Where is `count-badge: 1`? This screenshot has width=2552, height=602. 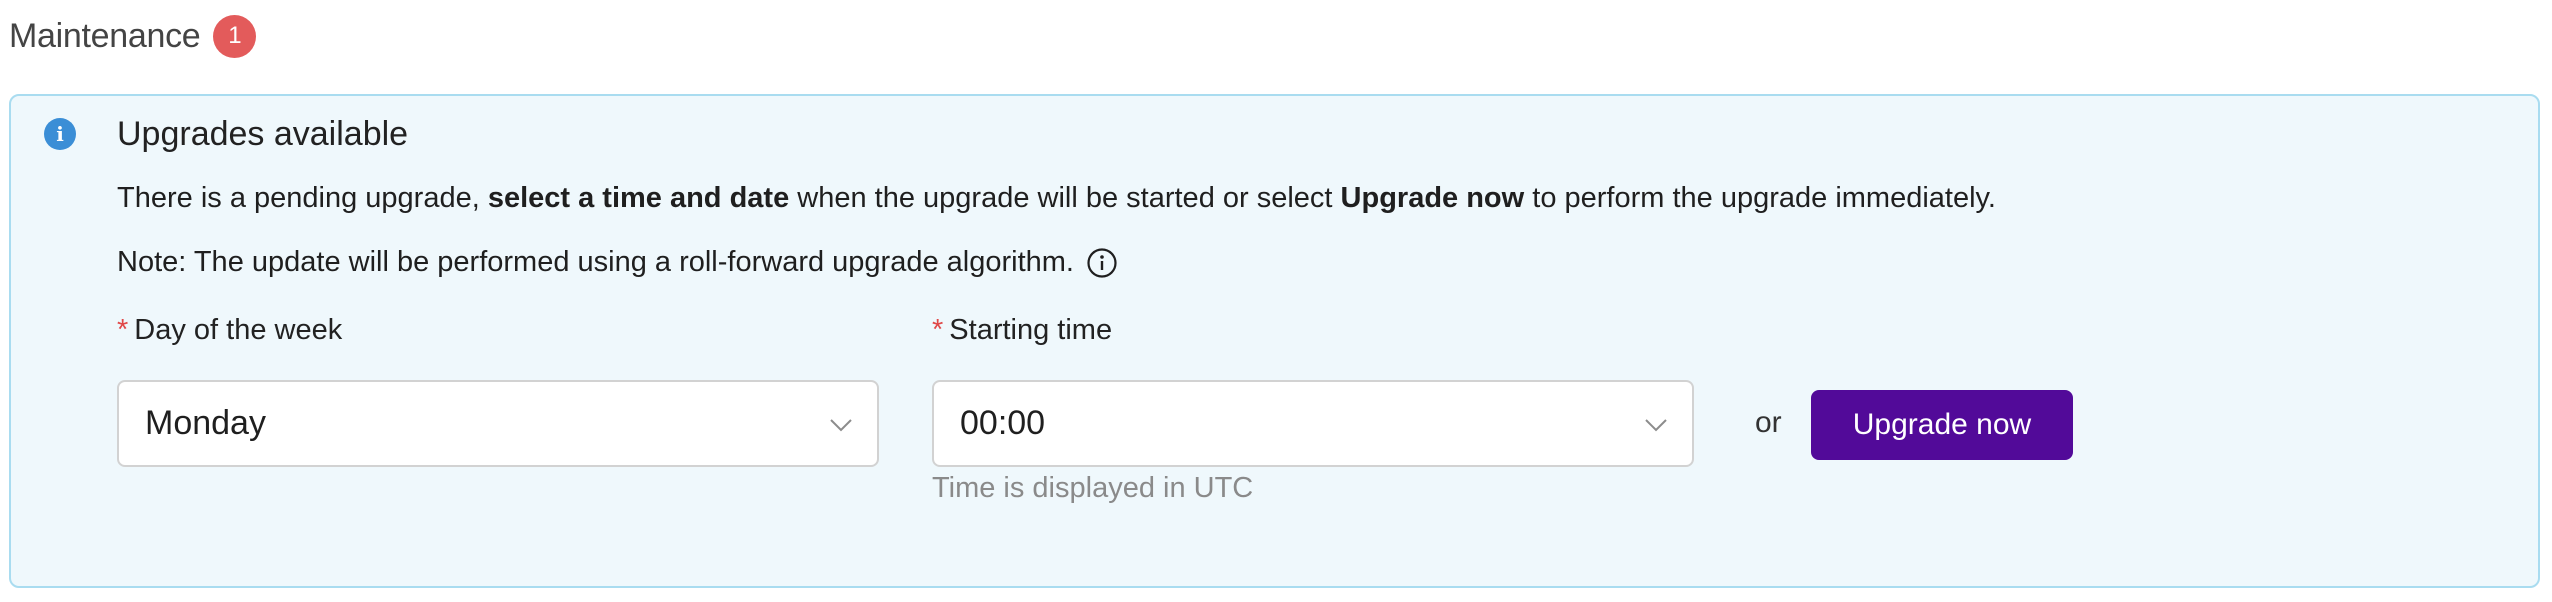 count-badge: 1 is located at coordinates (235, 36).